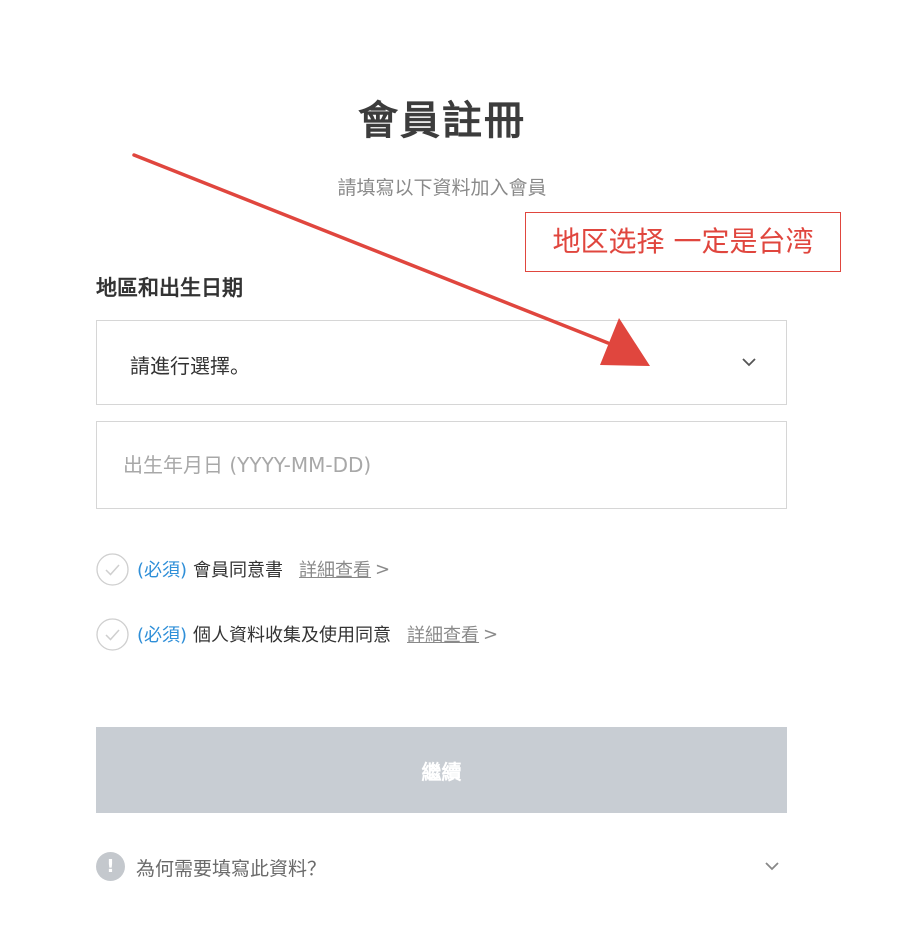  What do you see at coordinates (238, 570) in the screenshot?
I see `agreement-label: 會員同意書` at bounding box center [238, 570].